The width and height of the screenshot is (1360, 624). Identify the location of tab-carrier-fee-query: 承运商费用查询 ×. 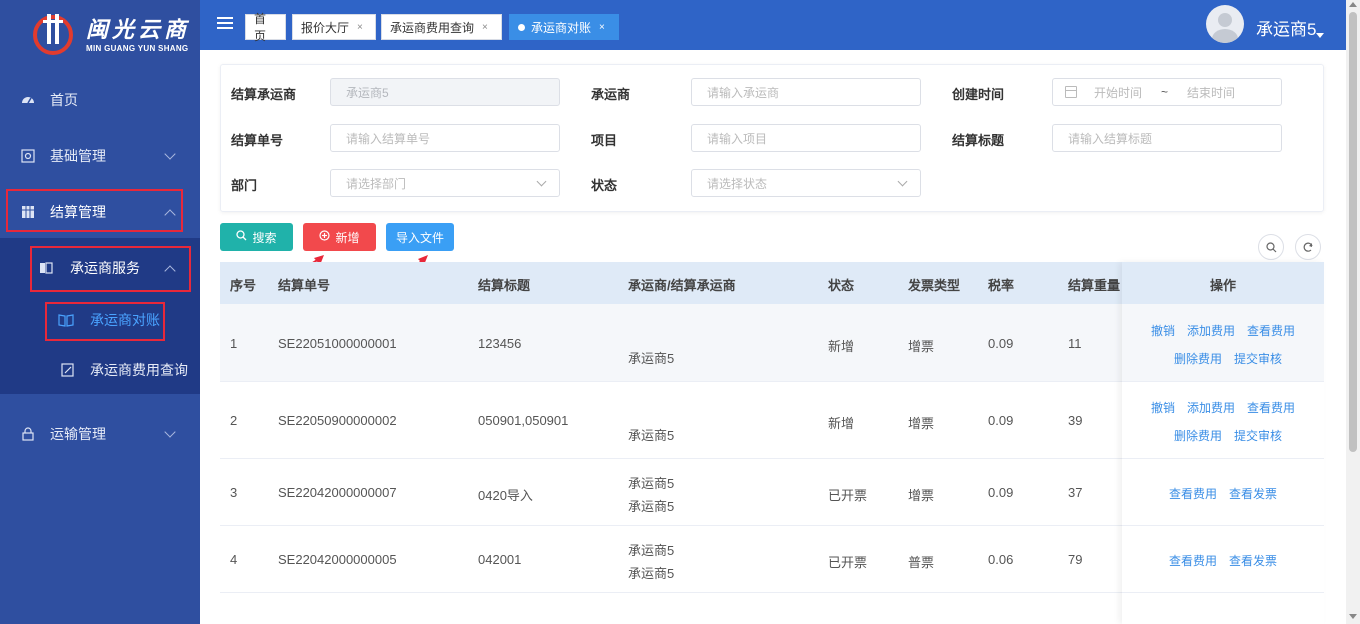
(441, 27).